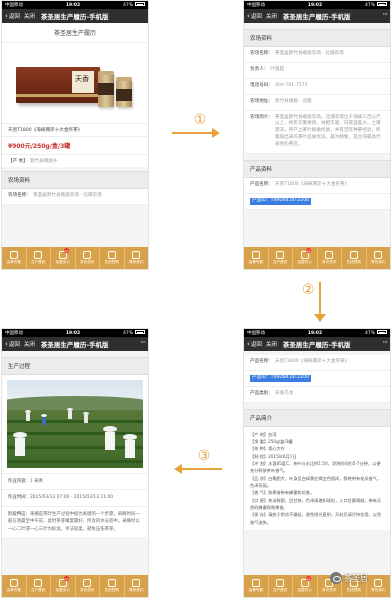 The width and height of the screenshot is (392, 598). Describe the element at coordinates (267, 449) in the screenshot. I see `intro-line: 【茶 种】青心大冇` at that location.